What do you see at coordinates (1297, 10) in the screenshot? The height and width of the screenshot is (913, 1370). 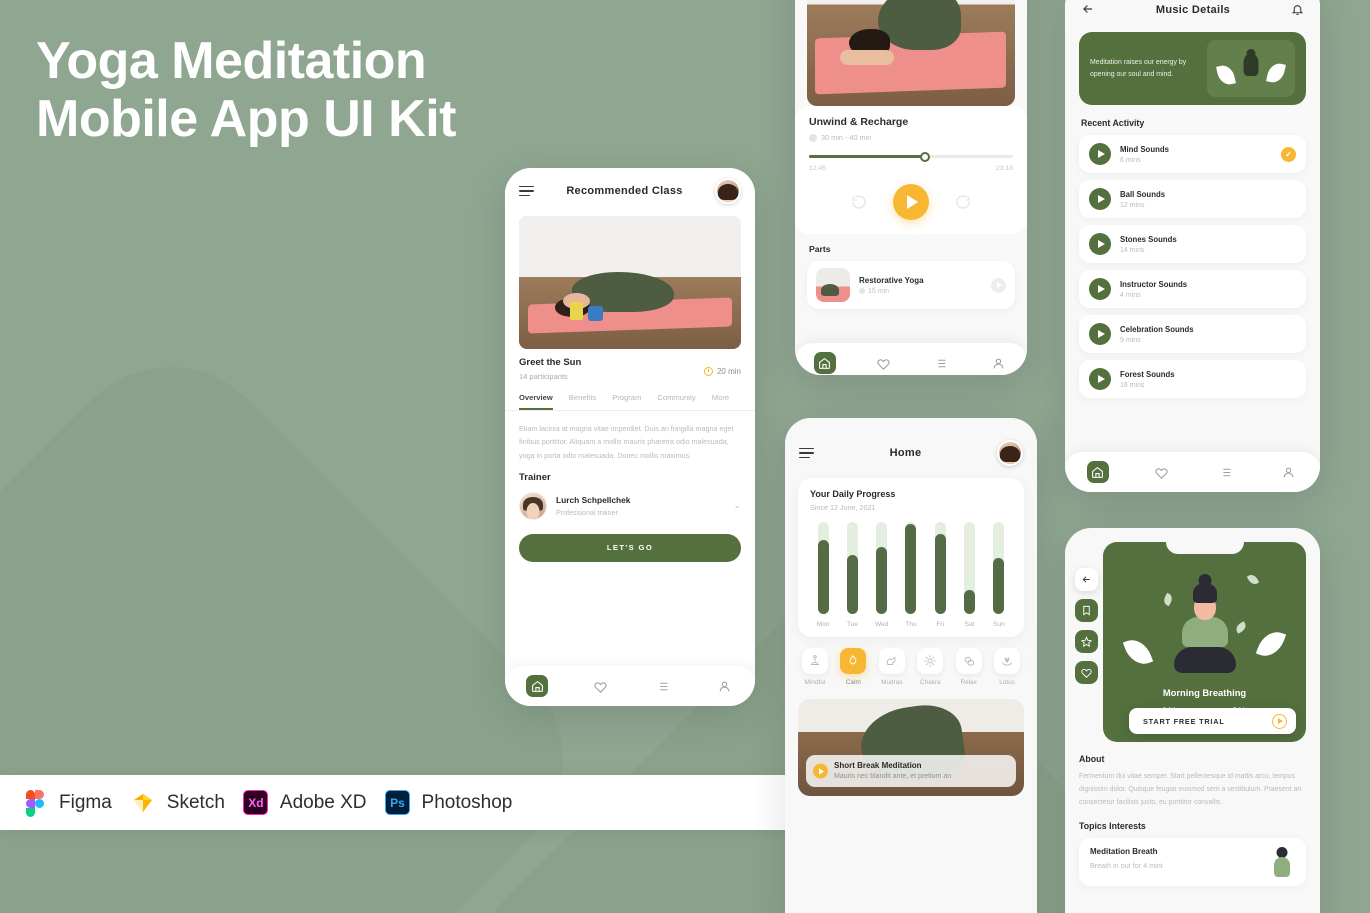 I see `bell-icon` at bounding box center [1297, 10].